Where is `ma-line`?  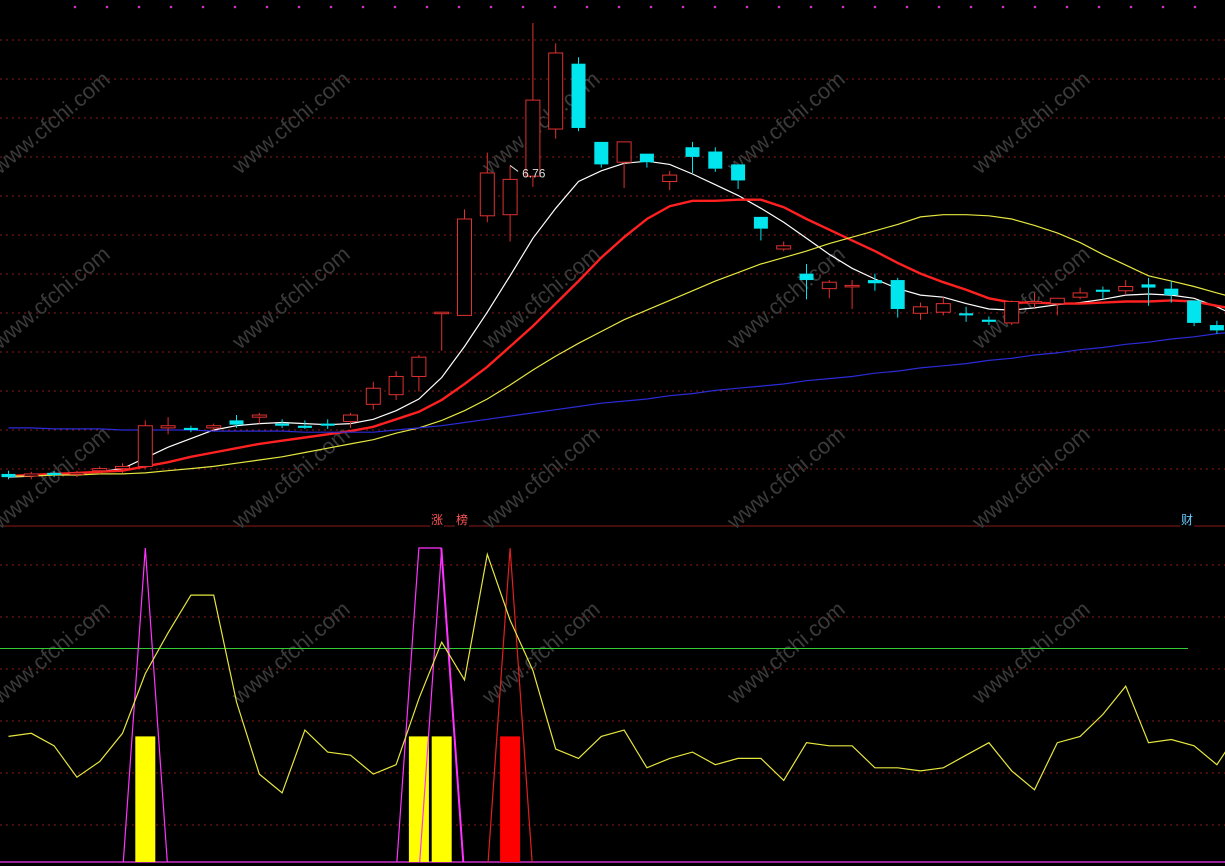
ma-line is located at coordinates (616, 382).